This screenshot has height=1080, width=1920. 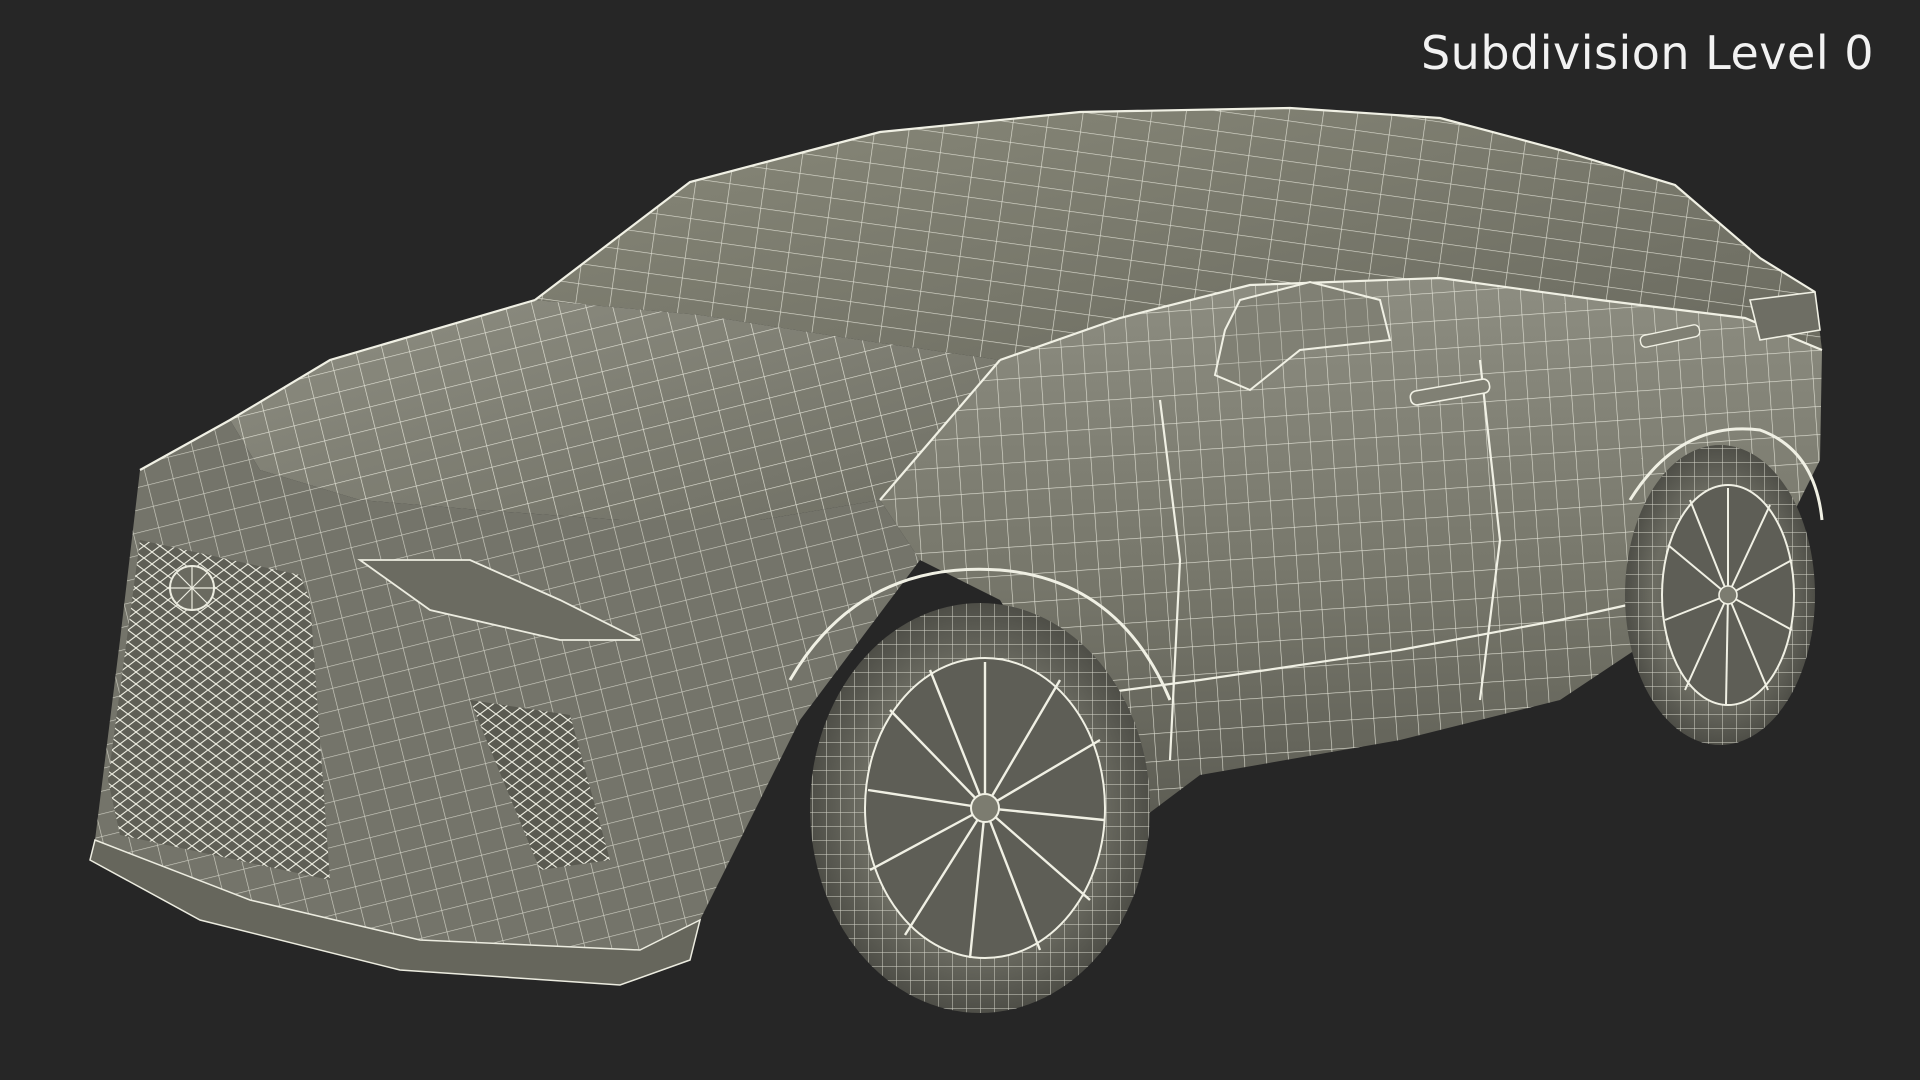 What do you see at coordinates (1647, 53) in the screenshot?
I see `subdivision-level-label: Subdivision Level 0` at bounding box center [1647, 53].